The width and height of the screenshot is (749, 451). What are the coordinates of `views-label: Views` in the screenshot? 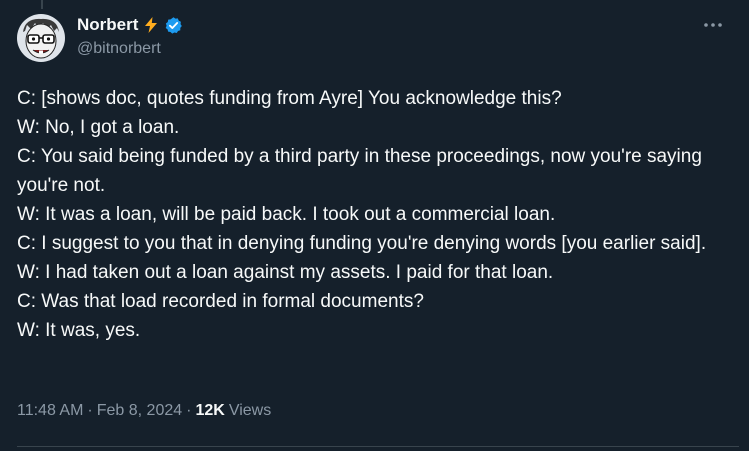 It's located at (250, 410).